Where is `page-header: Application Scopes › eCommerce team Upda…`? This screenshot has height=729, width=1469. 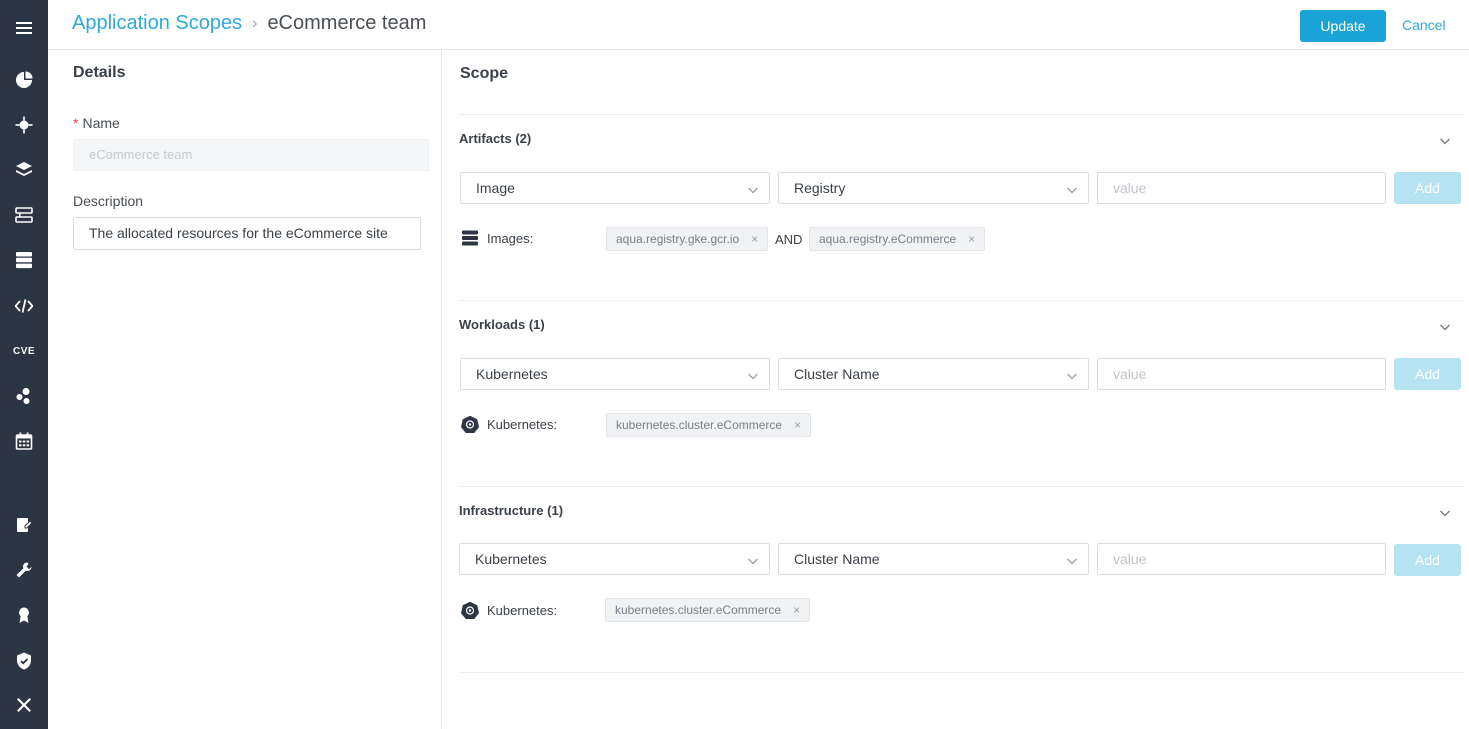 page-header: Application Scopes › eCommerce team Upda… is located at coordinates (758, 25).